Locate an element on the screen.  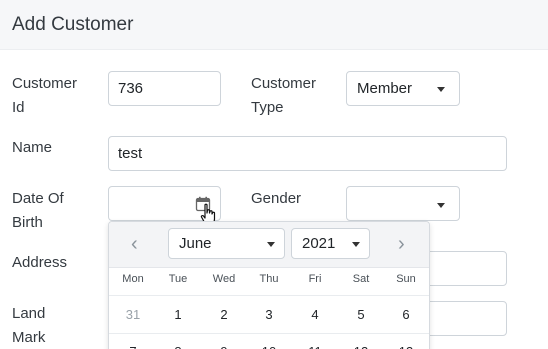
page-header: Add Customer is located at coordinates (274, 25).